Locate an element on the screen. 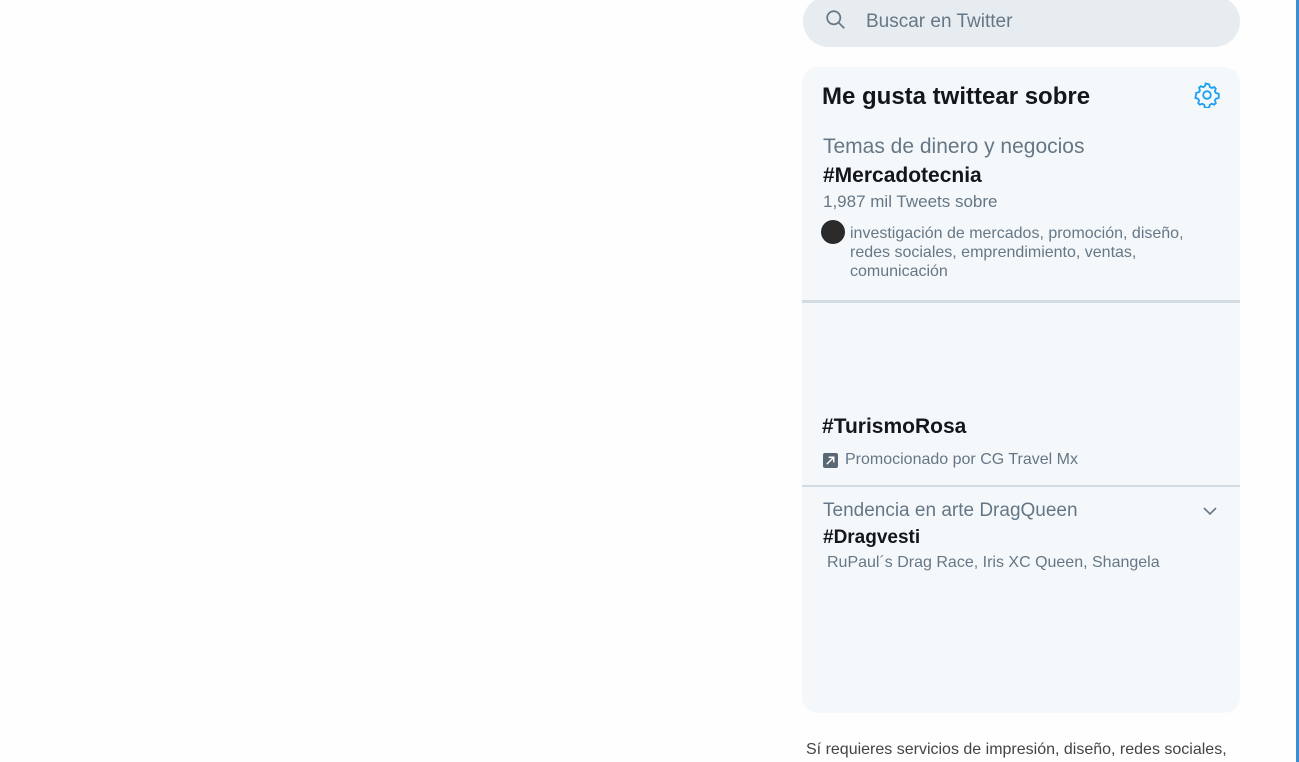 Image resolution: width=1299 pixels, height=762 pixels. search-input: Buscar en Twitter is located at coordinates (939, 22).